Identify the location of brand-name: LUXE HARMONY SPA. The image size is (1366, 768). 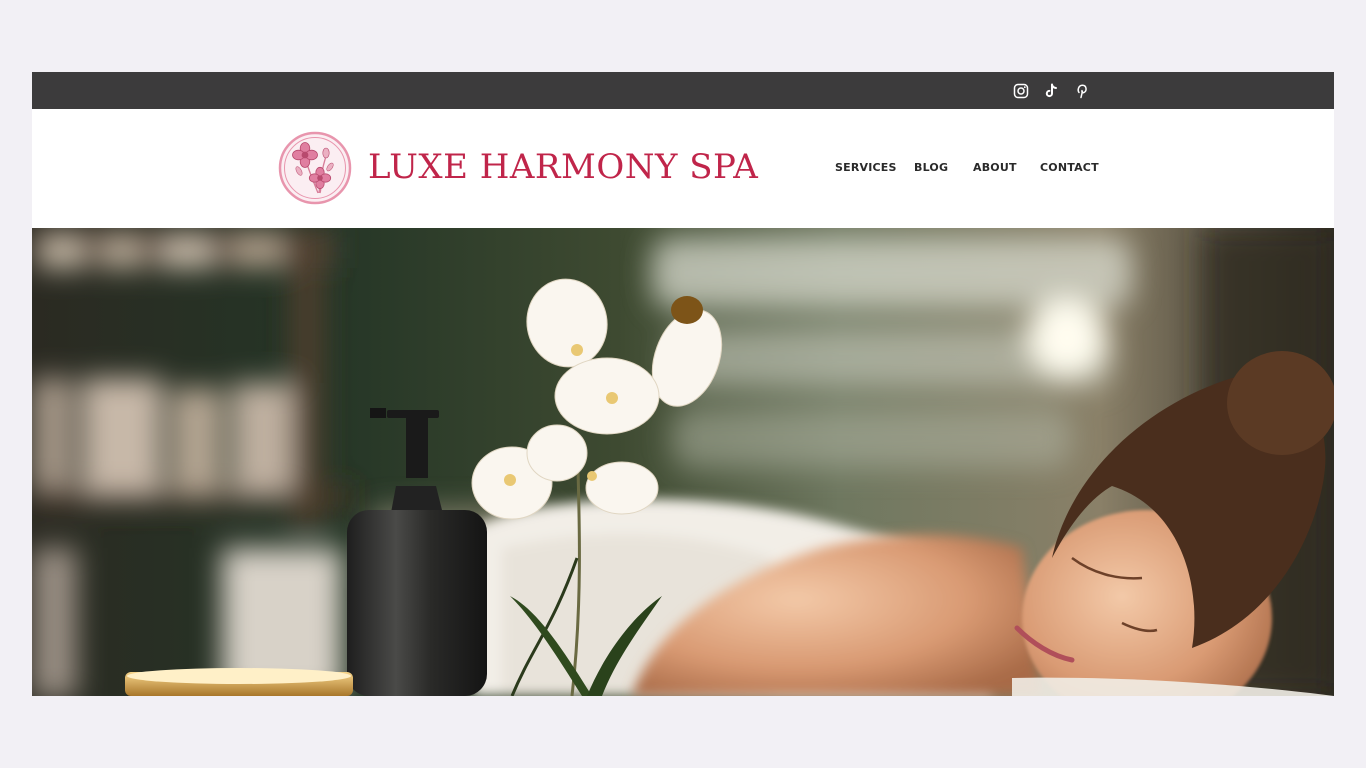
(563, 167).